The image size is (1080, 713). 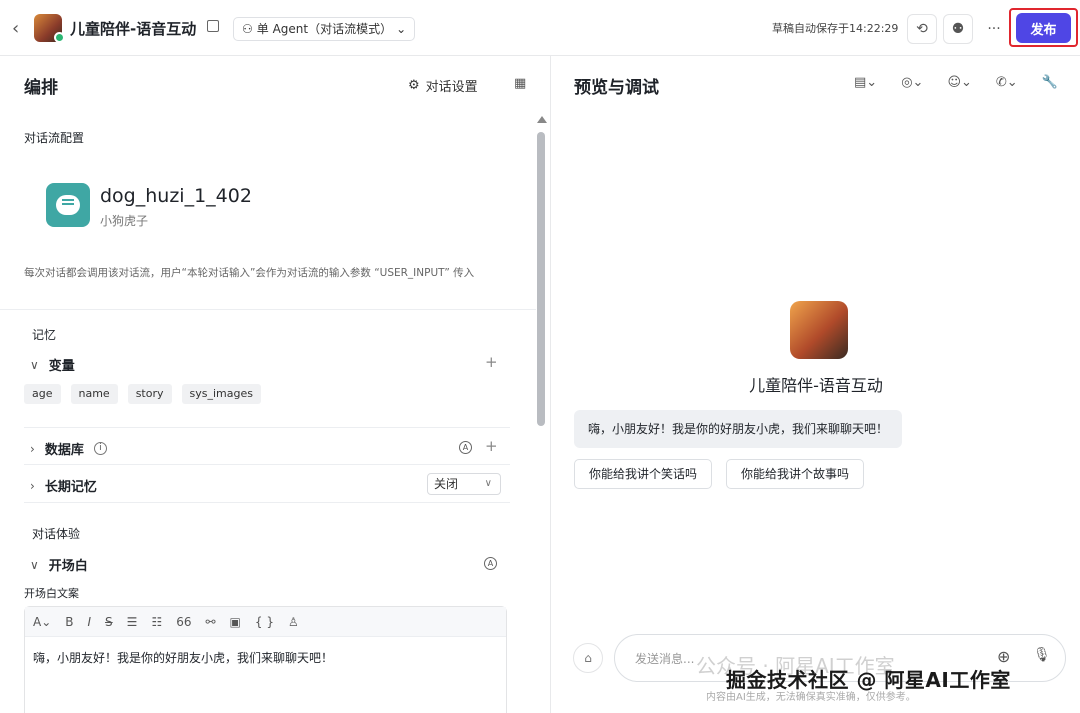 What do you see at coordinates (491, 446) in the screenshot?
I see `add-database-icon: +` at bounding box center [491, 446].